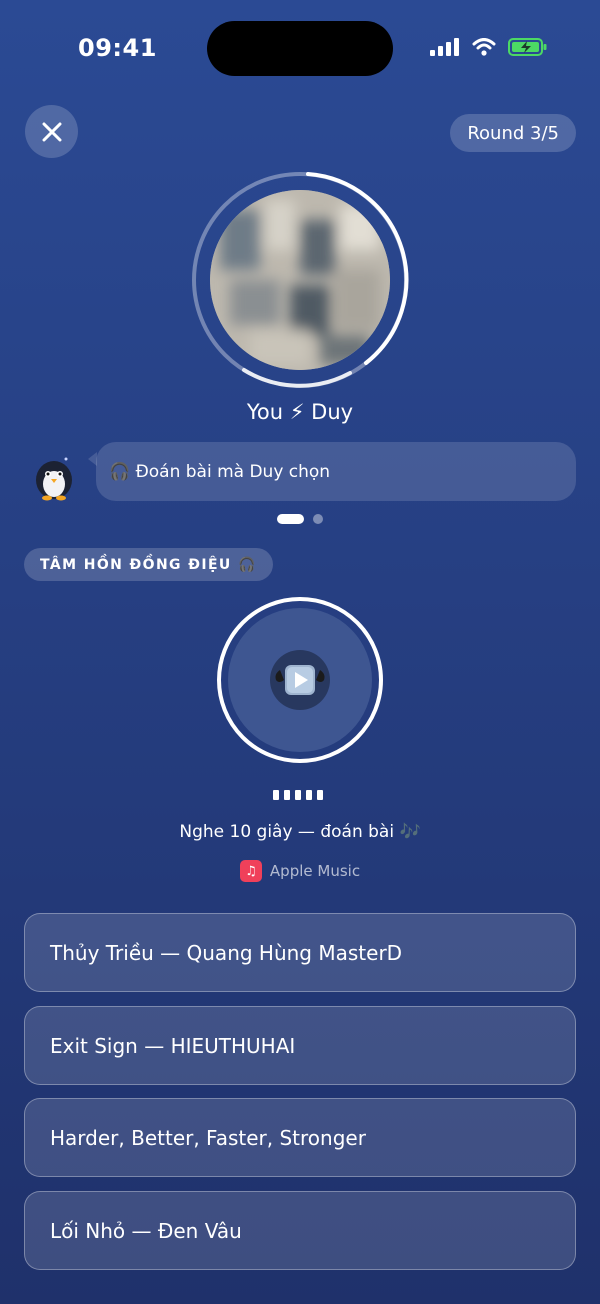 This screenshot has width=600, height=1304. Describe the element at coordinates (315, 871) in the screenshot. I see `source-name: Apple Music` at that location.